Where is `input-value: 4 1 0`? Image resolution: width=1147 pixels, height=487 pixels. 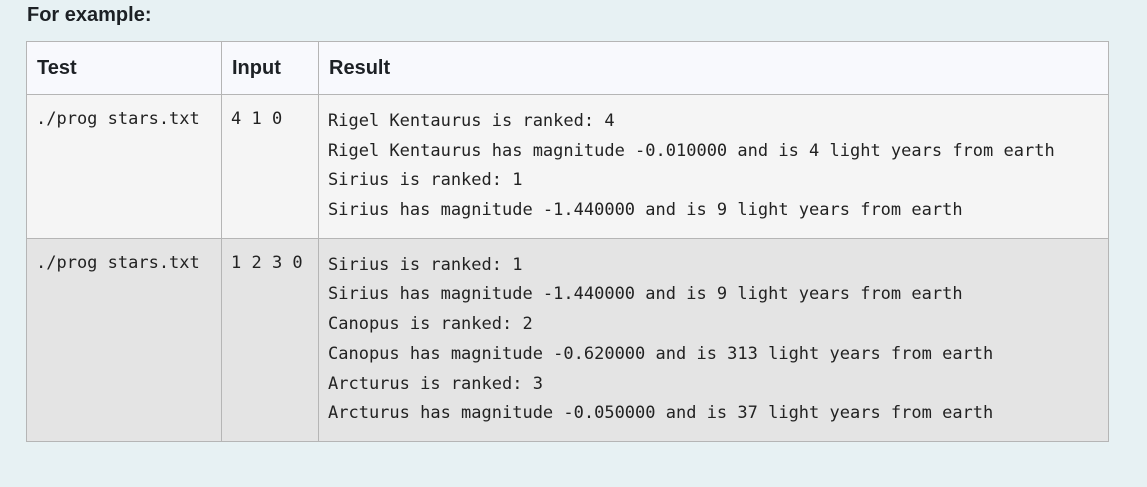
input-value: 4 1 0 is located at coordinates (257, 119).